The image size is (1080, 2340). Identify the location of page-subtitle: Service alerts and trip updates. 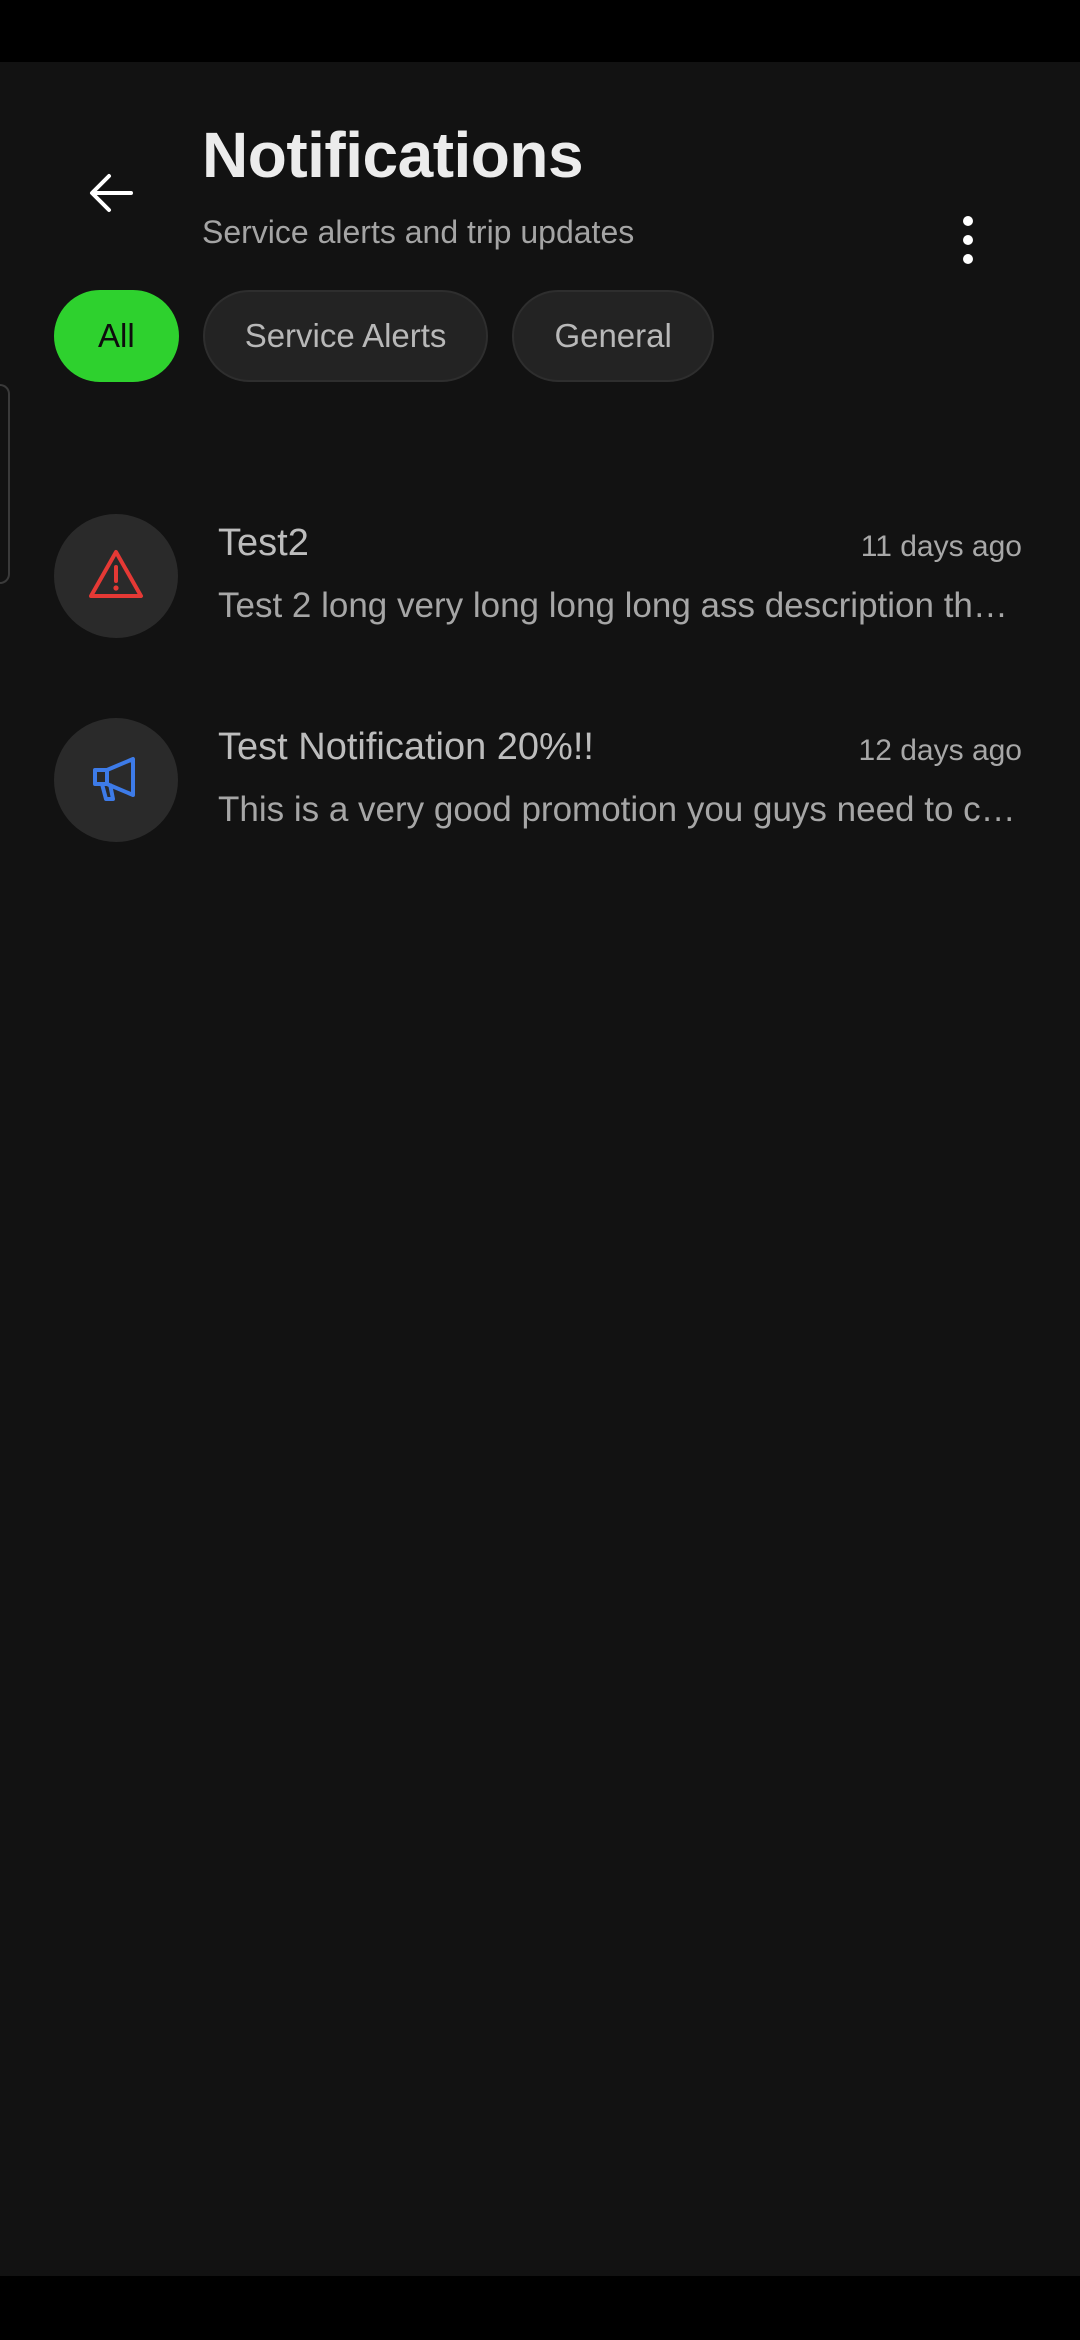
(418, 232).